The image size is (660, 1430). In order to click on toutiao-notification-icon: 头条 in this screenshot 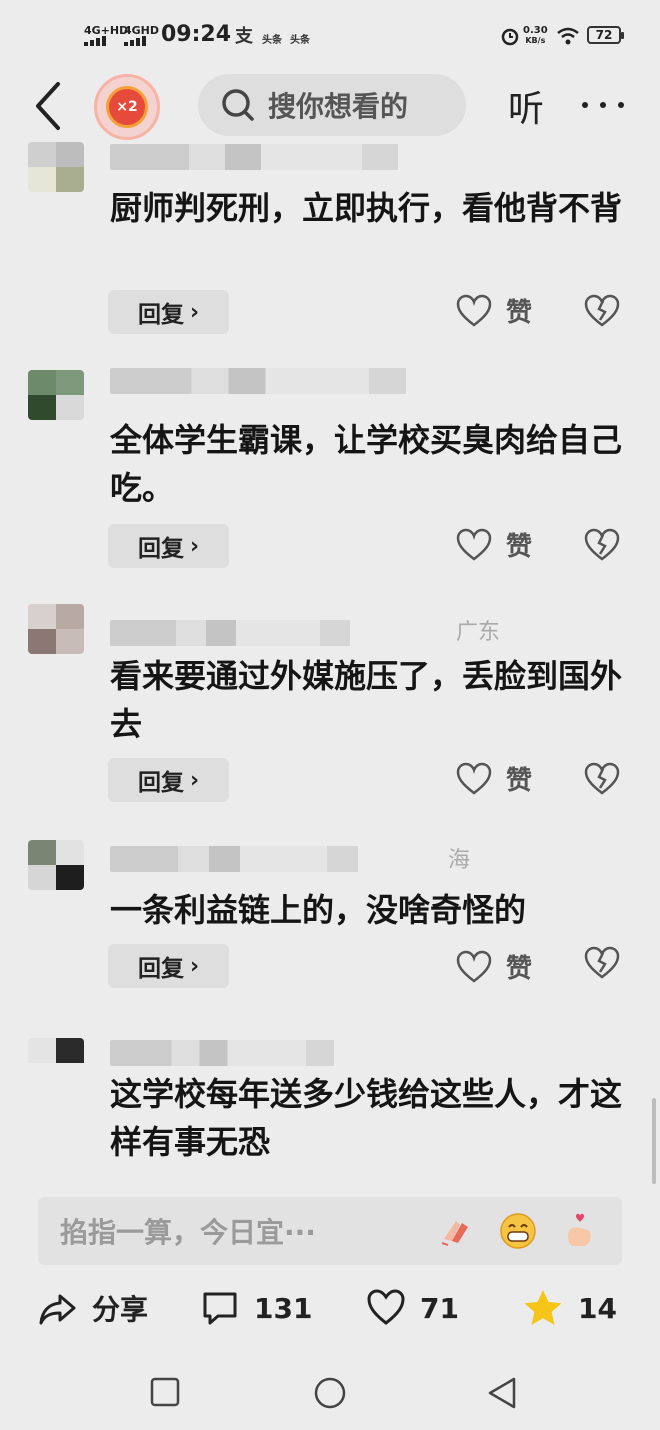, I will do `click(272, 40)`.